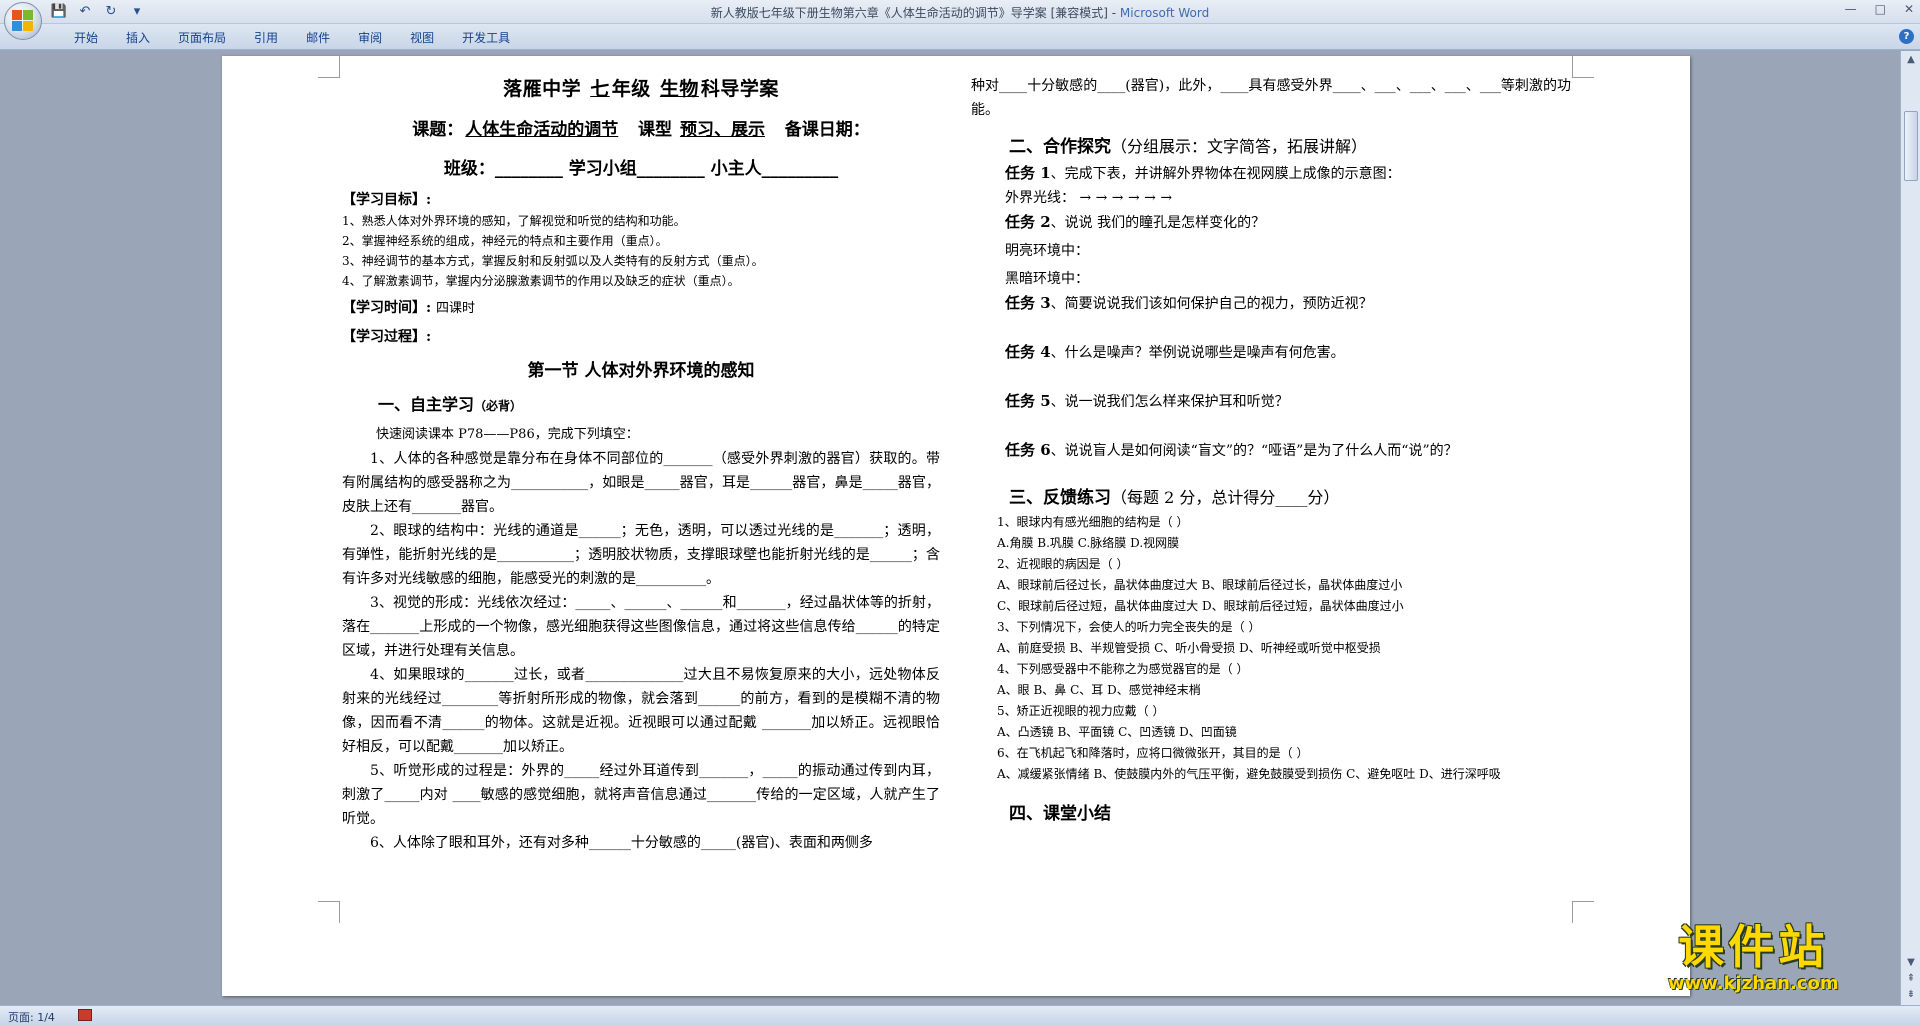 The image size is (1920, 1025). I want to click on prev-page-icon: ⇞, so click(1911, 979).